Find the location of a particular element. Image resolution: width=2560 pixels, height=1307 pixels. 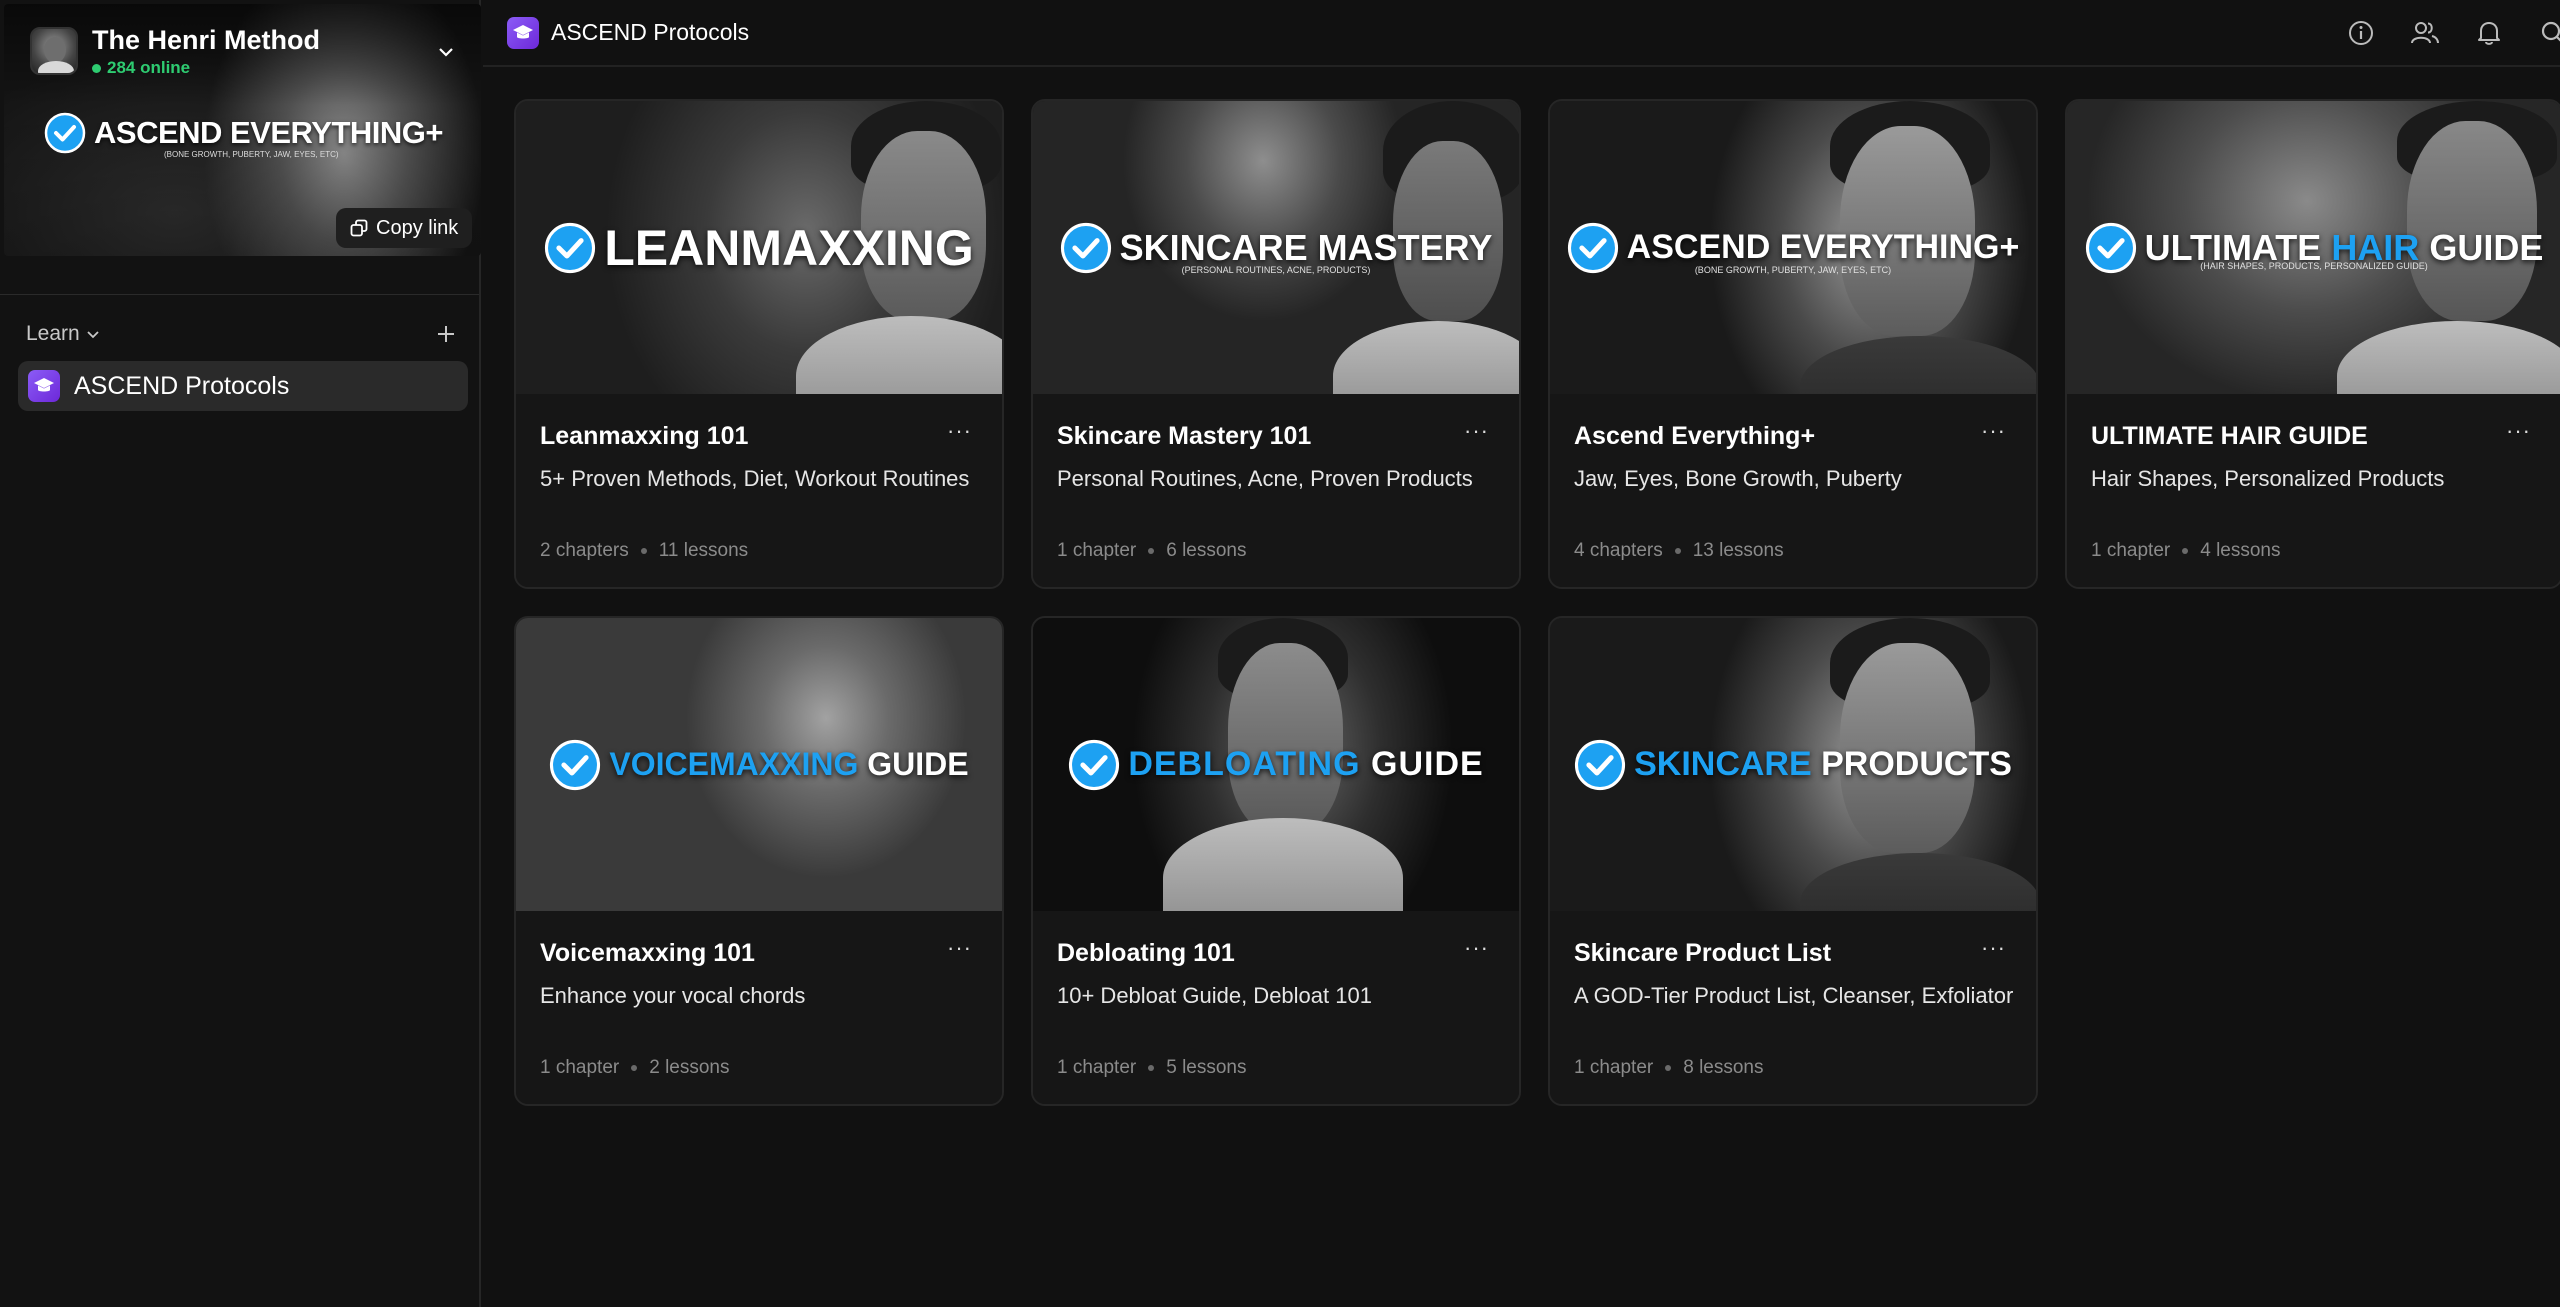

thumbnail-subline: (PERSONAL ROUTINES, ACNE, PRODUCTS) is located at coordinates (1276, 270).